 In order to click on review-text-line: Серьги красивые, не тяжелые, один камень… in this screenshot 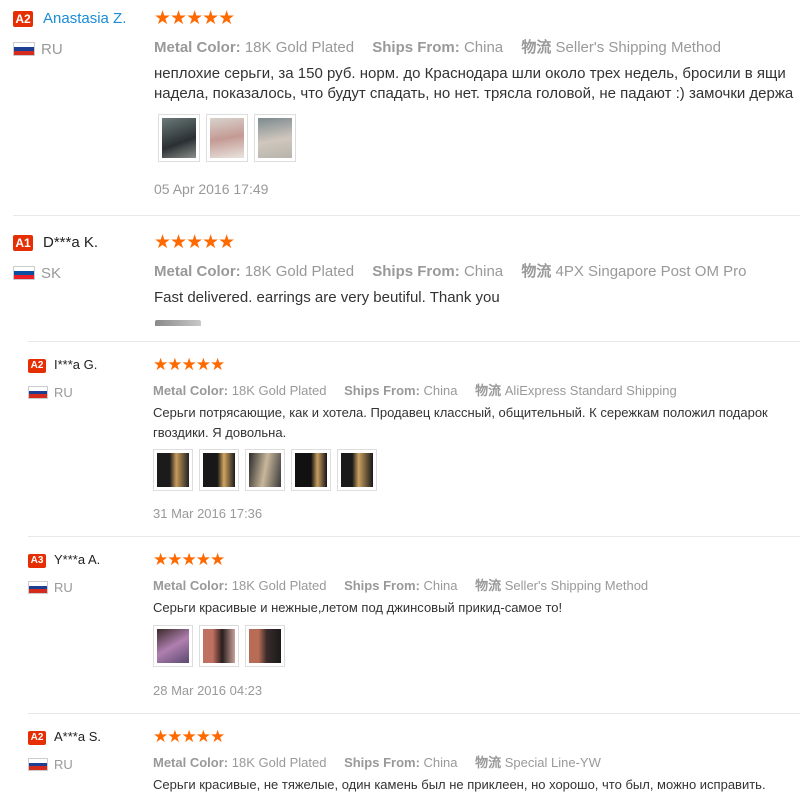, I will do `click(459, 784)`.